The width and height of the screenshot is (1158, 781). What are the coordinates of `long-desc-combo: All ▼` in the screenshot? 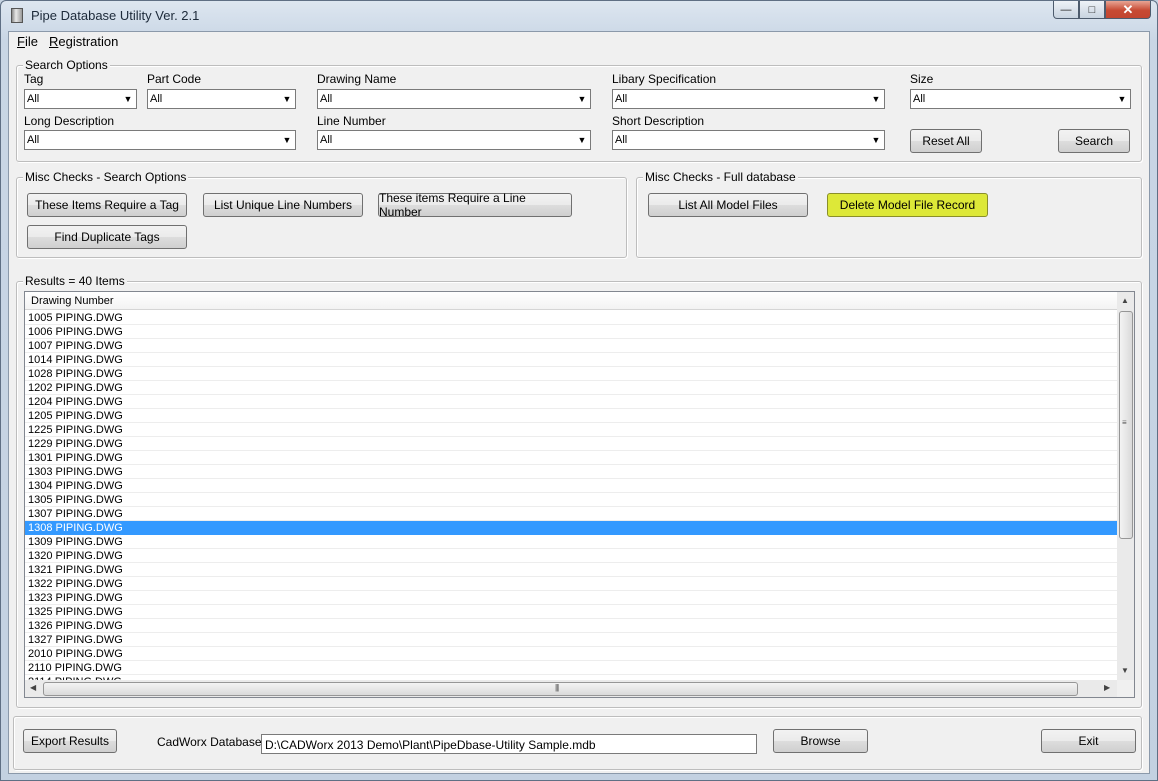 It's located at (160, 140).